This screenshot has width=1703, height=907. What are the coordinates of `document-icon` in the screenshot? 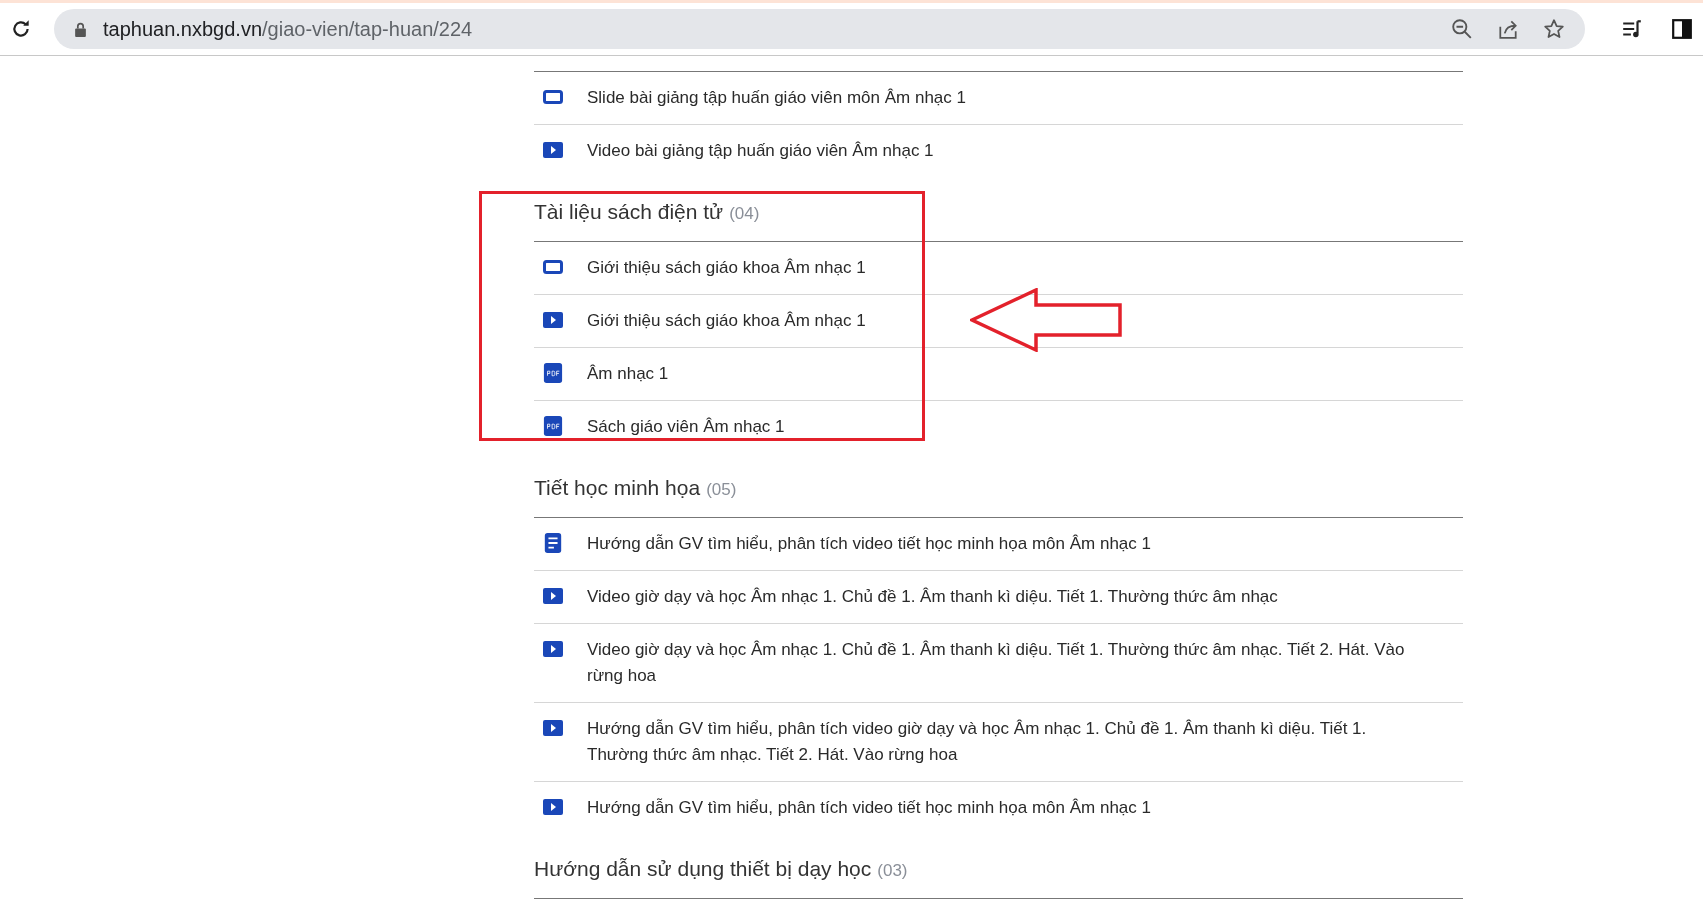 It's located at (553, 543).